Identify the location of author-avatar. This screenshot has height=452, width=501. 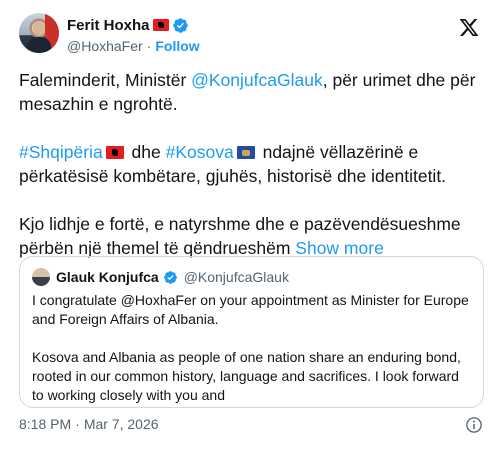
(39, 33).